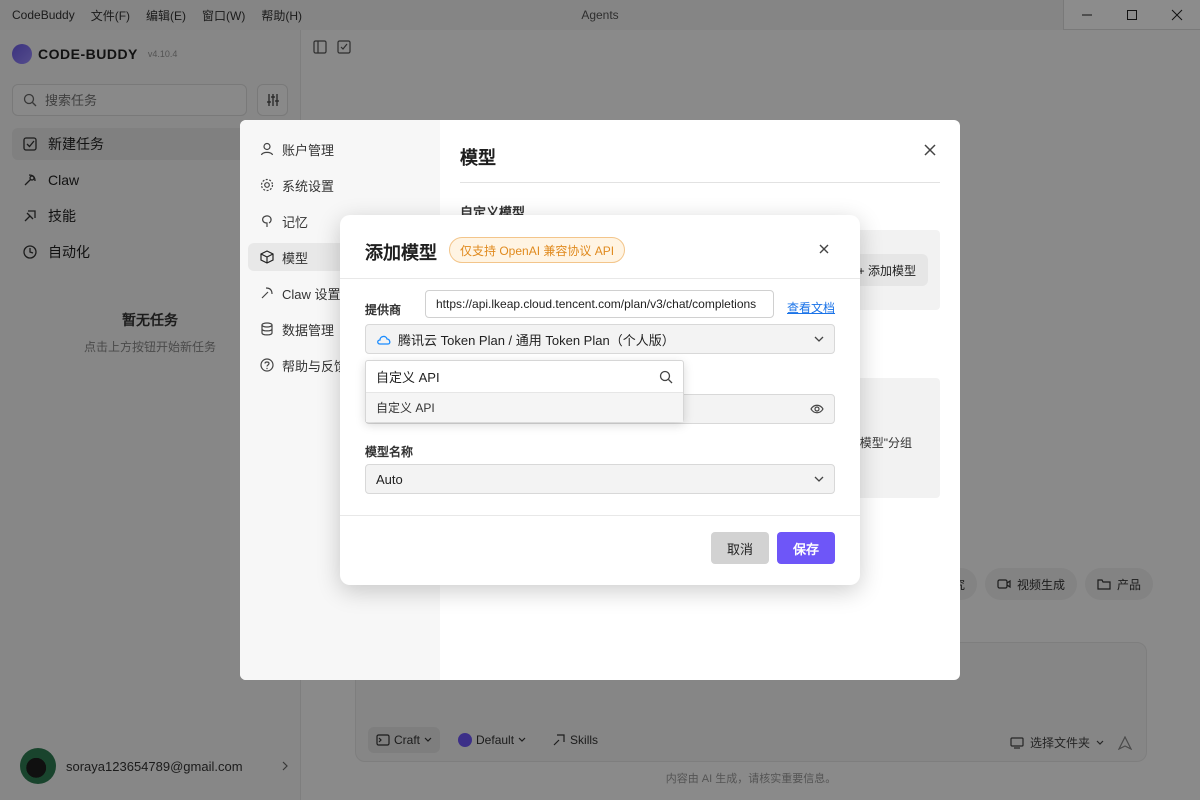 The height and width of the screenshot is (800, 1200). I want to click on settings-title: 模型, so click(478, 158).